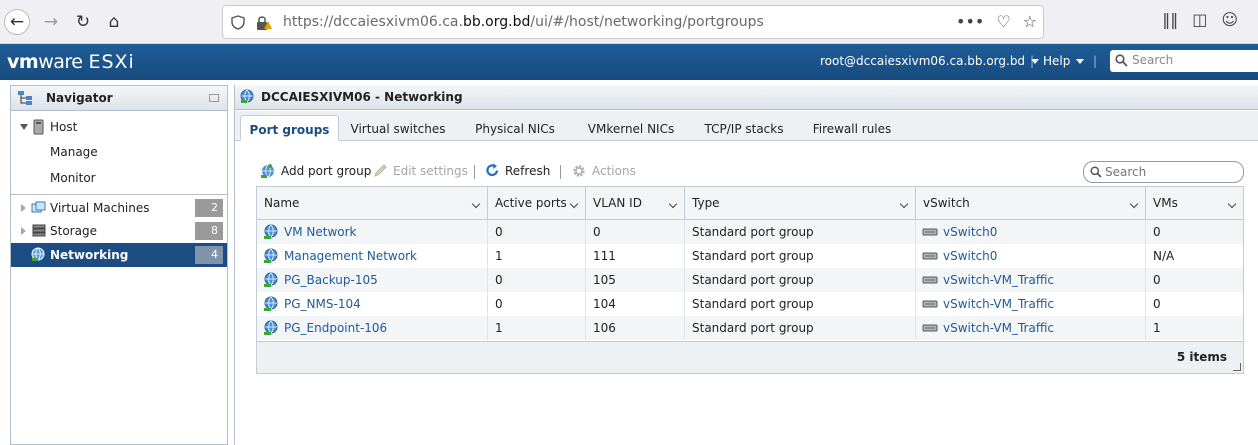  I want to click on tab-physical-nics: Physical NICs, so click(515, 128).